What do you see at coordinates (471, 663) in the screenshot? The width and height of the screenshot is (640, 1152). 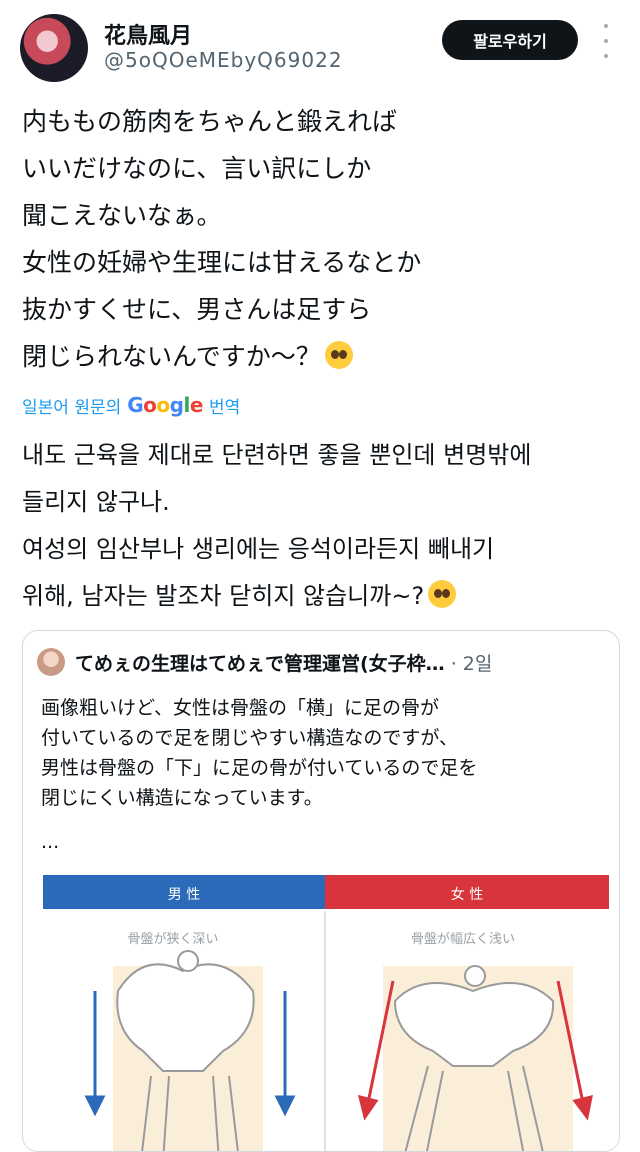 I see `quoted-timestamp: · 2일` at bounding box center [471, 663].